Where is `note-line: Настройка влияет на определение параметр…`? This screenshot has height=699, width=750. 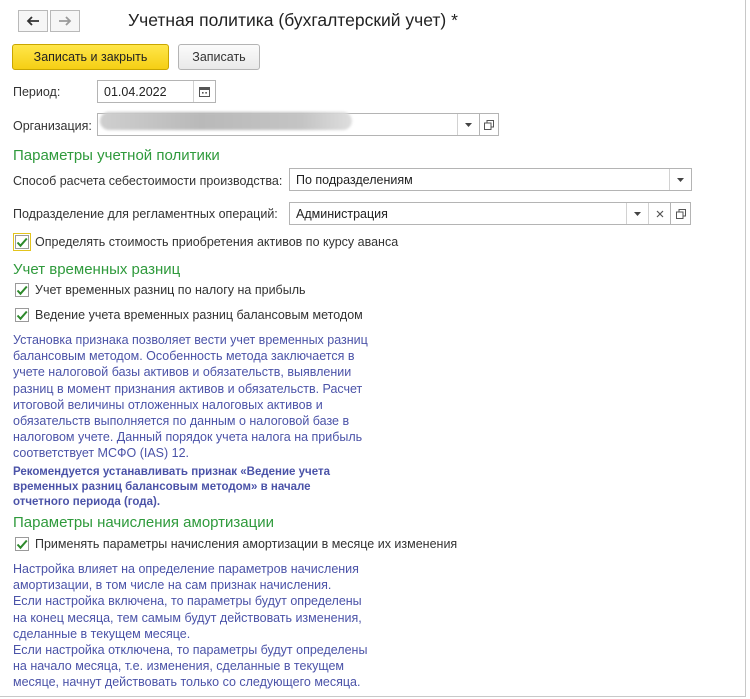 note-line: Настройка влияет на определение параметр… is located at coordinates (186, 569).